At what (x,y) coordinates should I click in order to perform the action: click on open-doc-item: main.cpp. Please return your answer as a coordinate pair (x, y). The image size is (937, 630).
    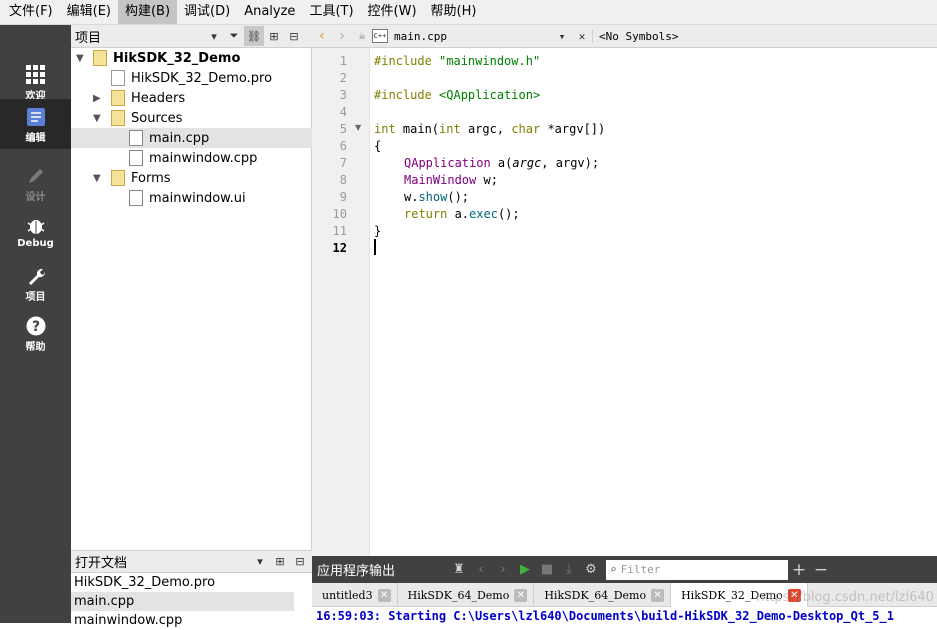
    Looking at the image, I should click on (182, 601).